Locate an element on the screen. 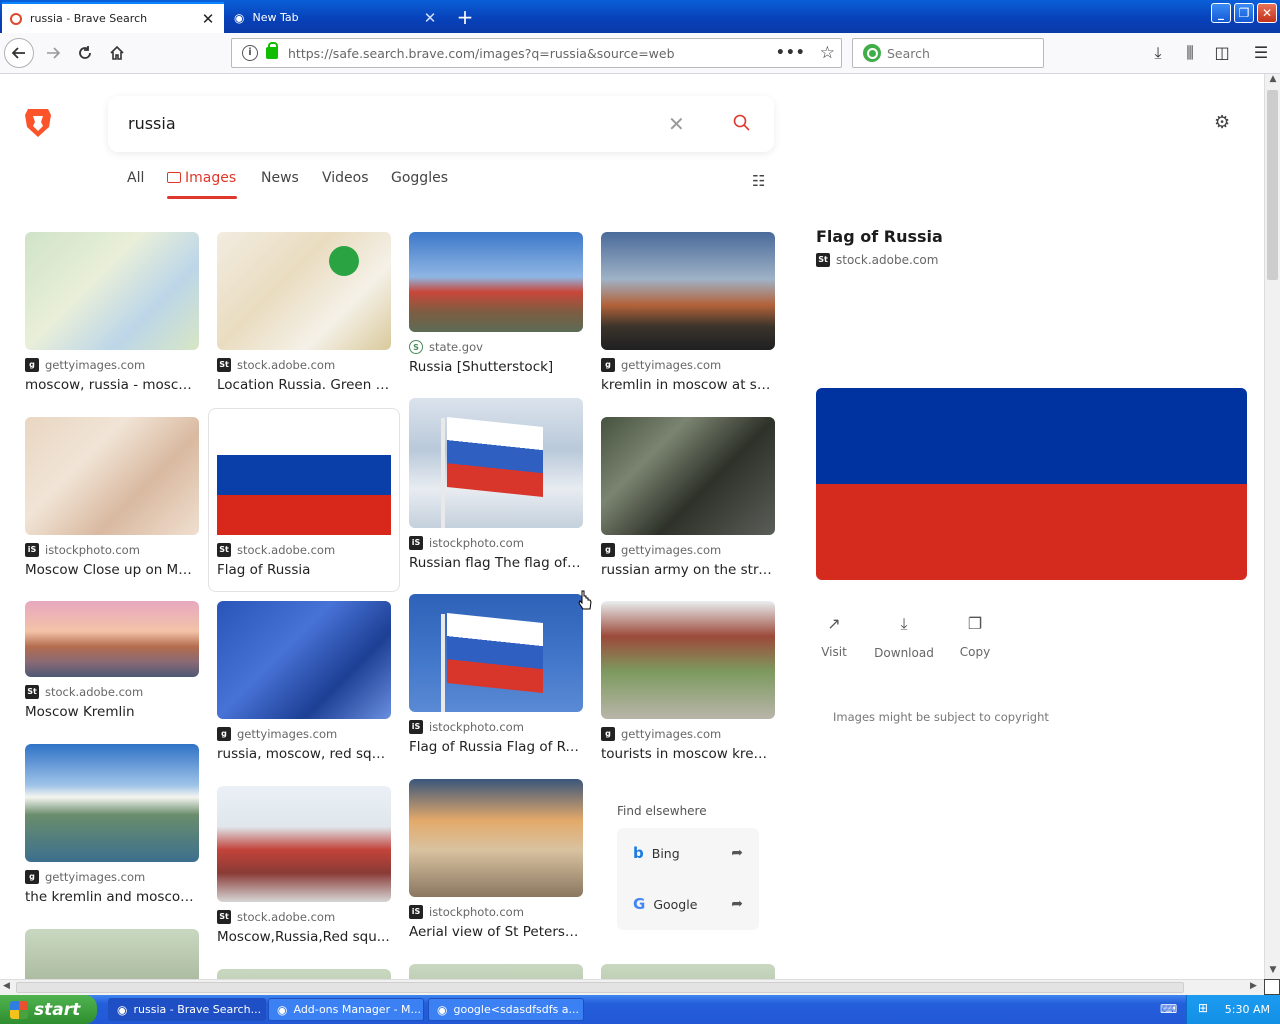 Image resolution: width=1280 pixels, height=1024 pixels. library-icon: ⫼ is located at coordinates (1190, 53).